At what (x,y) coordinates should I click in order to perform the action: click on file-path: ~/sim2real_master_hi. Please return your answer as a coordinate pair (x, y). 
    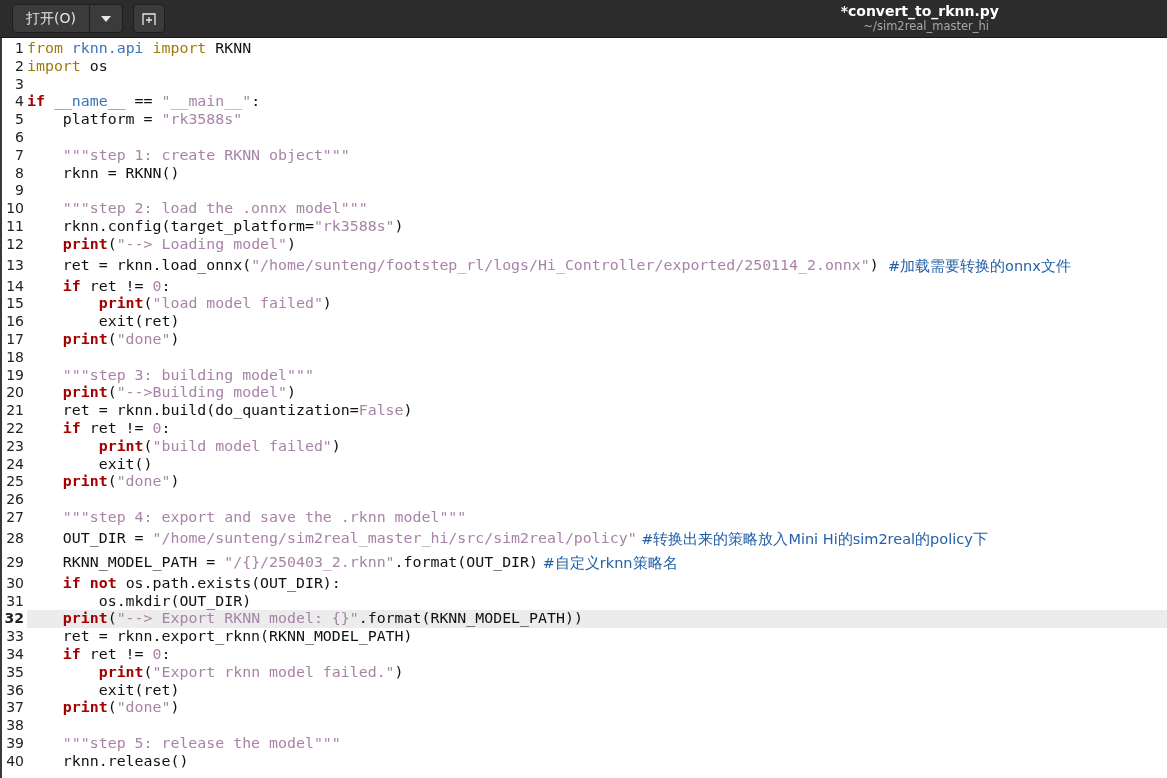
    Looking at the image, I should click on (926, 26).